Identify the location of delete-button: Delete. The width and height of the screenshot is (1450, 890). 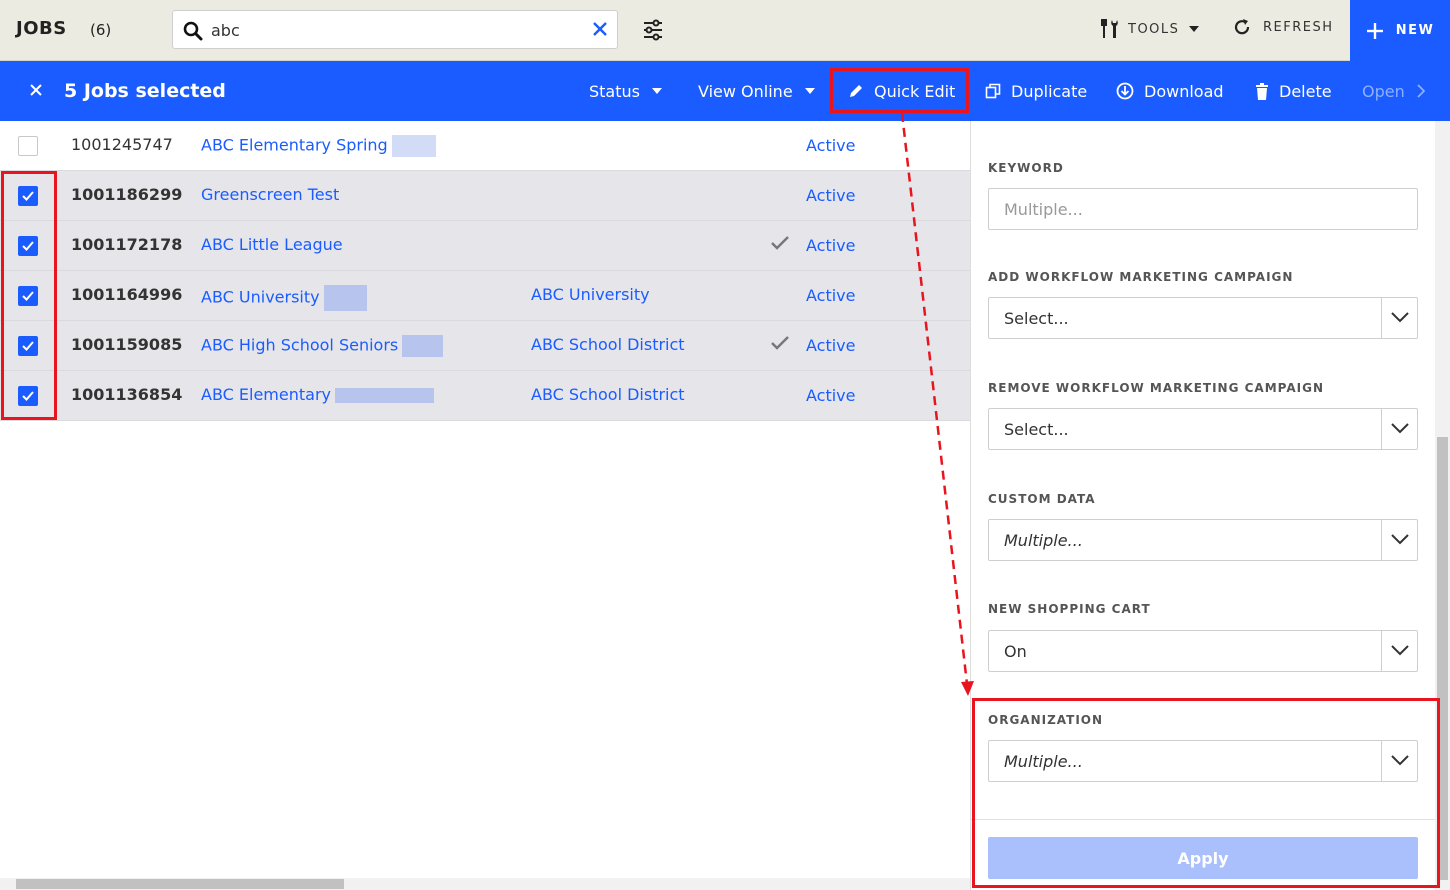
(1293, 91).